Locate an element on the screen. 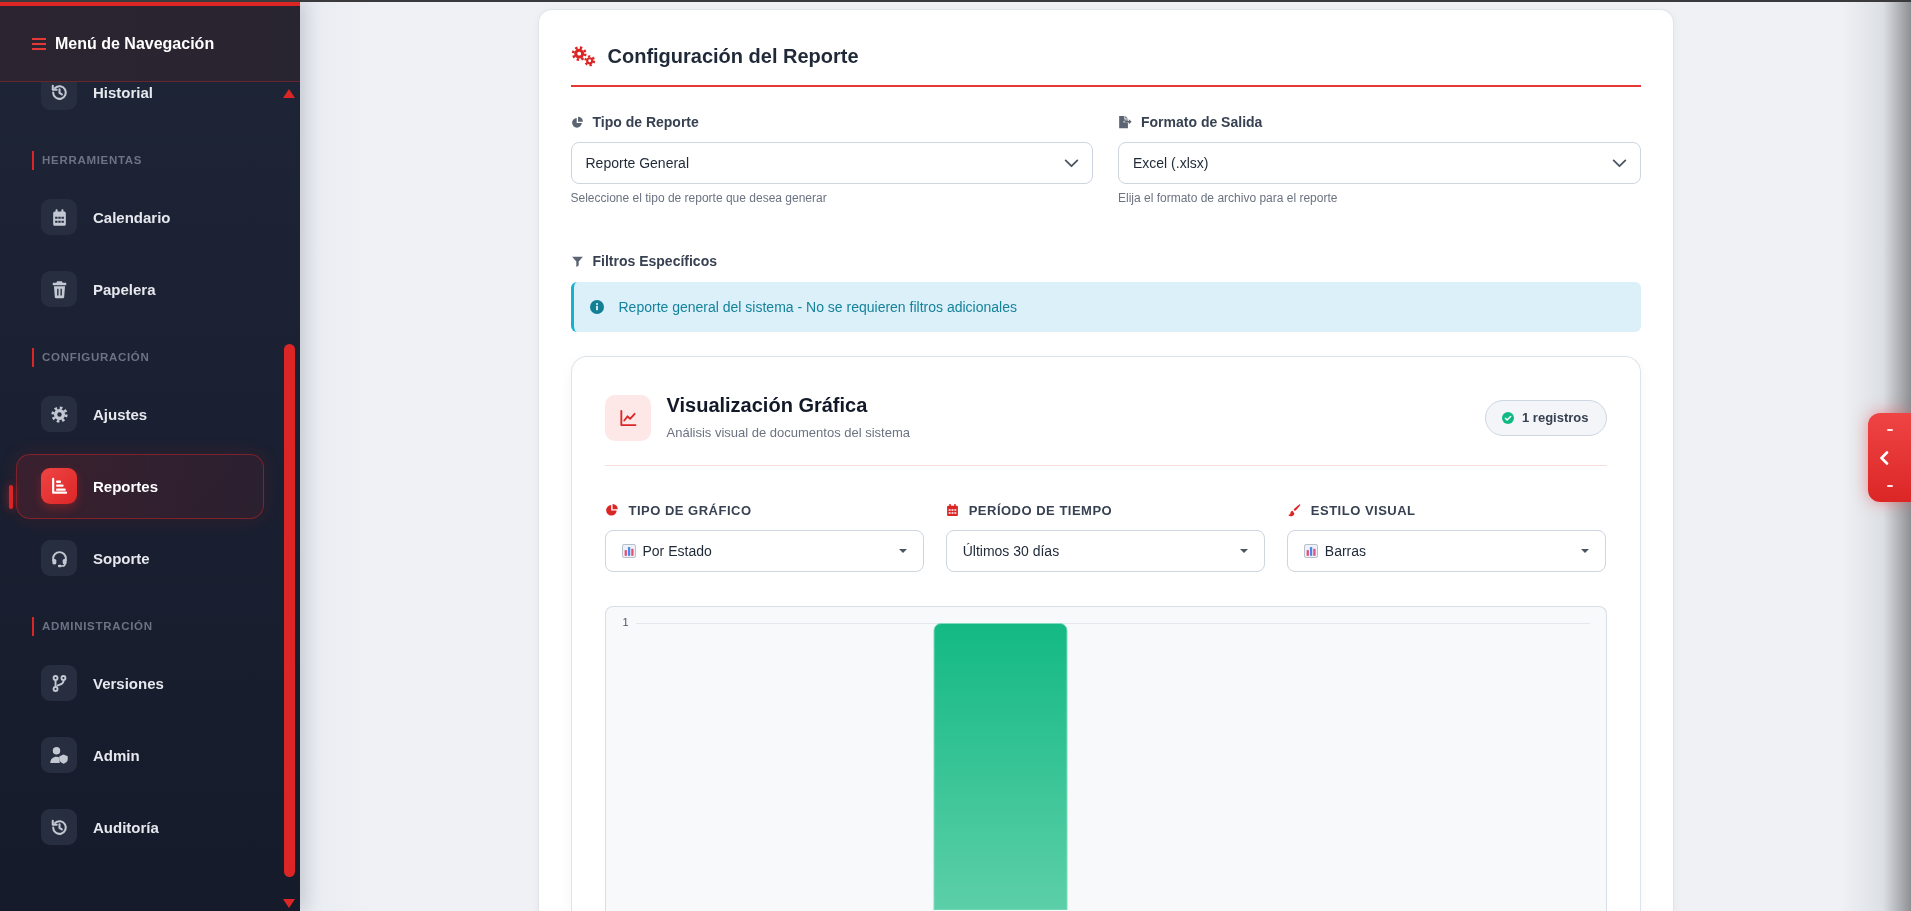 The width and height of the screenshot is (1911, 911). card-title: Configuración del Reporte is located at coordinates (733, 56).